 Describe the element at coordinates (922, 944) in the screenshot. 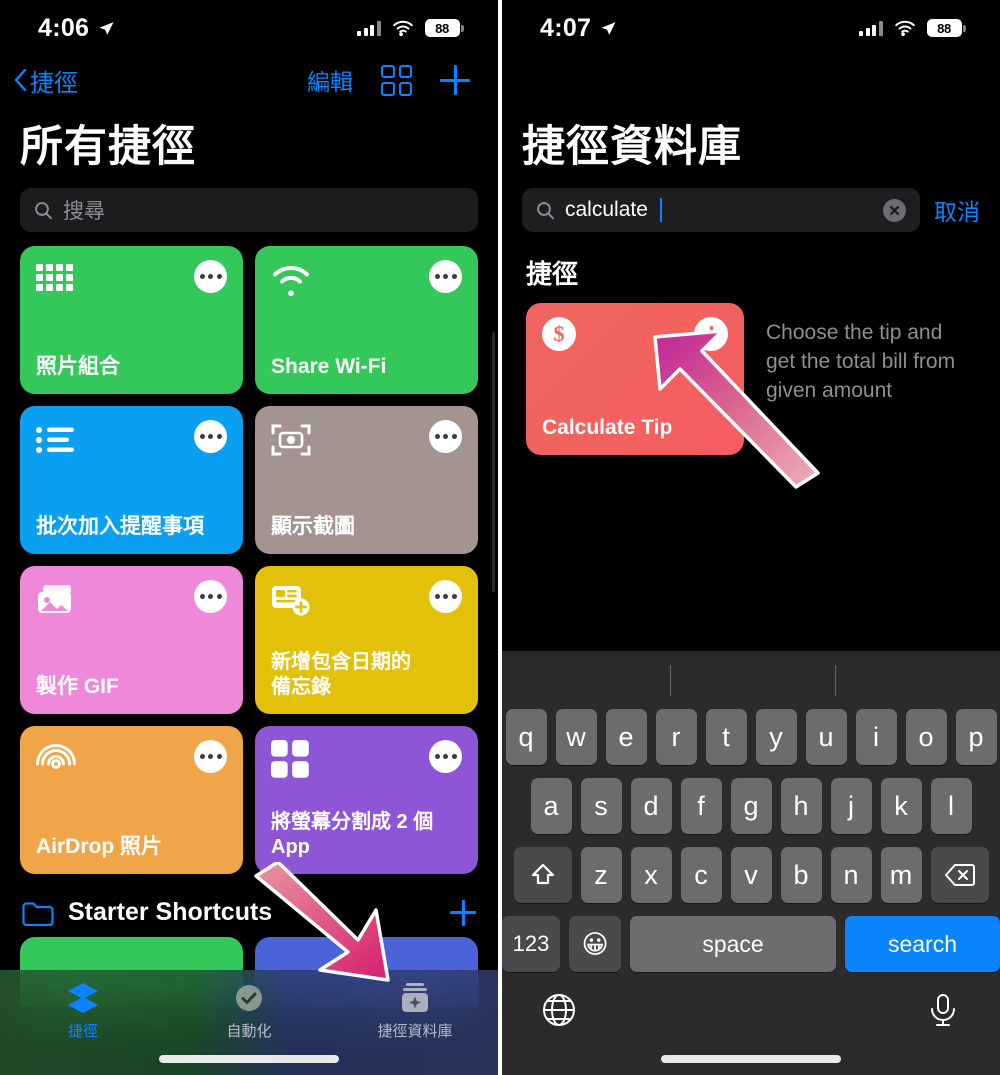

I see `search-key: search` at that location.